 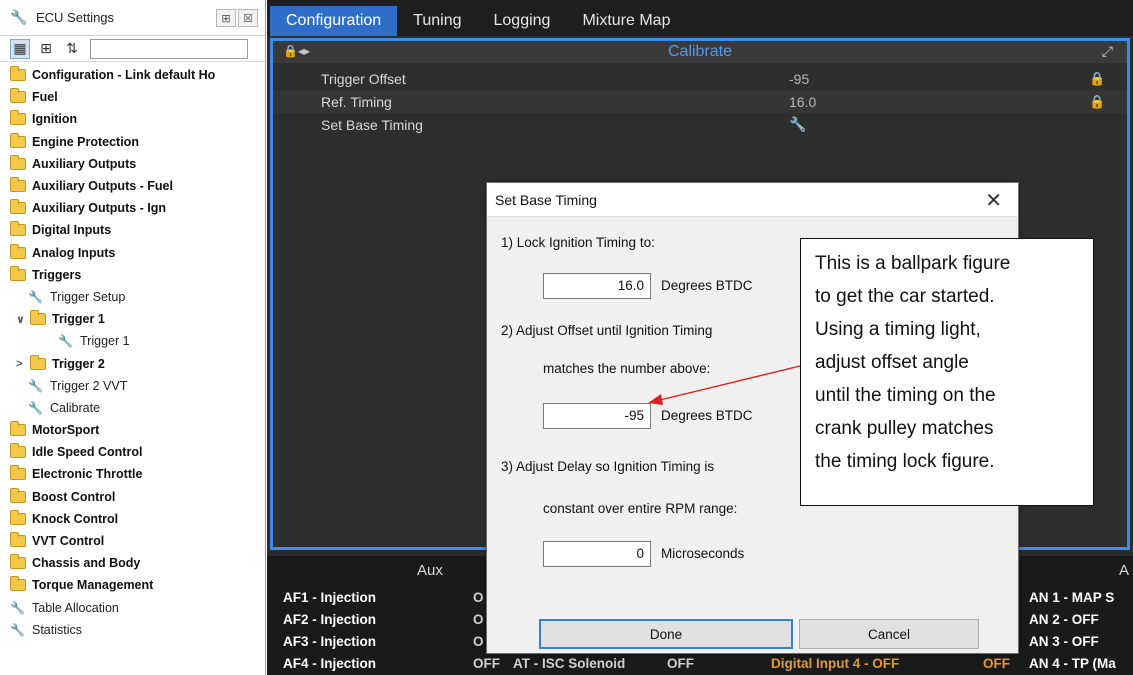 I want to click on tree-item-label: Configuration - Link default Ho, so click(x=124, y=75).